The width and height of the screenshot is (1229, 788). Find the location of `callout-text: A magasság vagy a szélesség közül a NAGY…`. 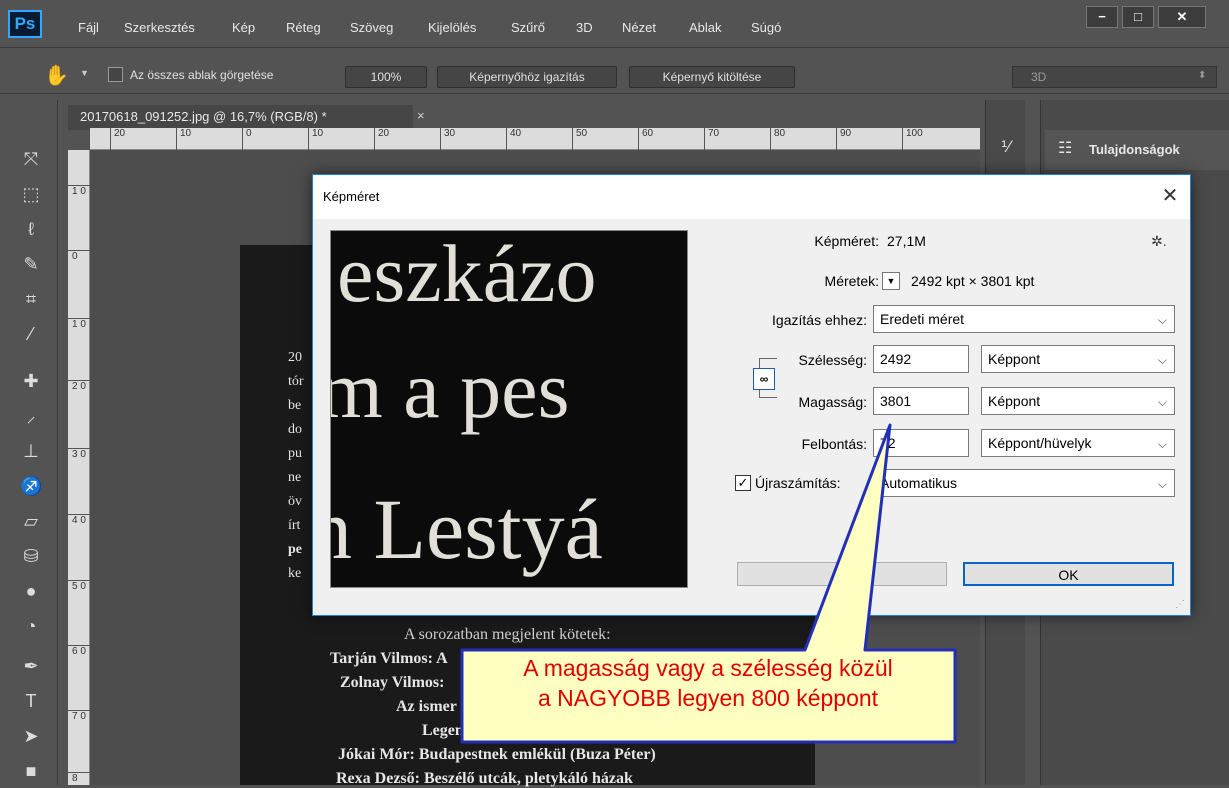

callout-text: A magasság vagy a szélesség közül a NAGY… is located at coordinates (708, 696).